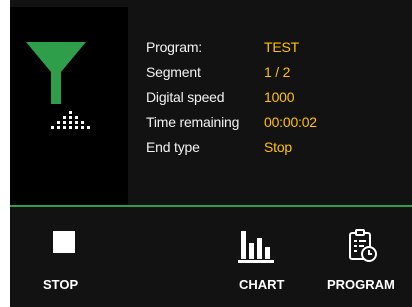 The height and width of the screenshot is (307, 412). Describe the element at coordinates (222, 47) in the screenshot. I see `status-row-program: Program: TEST` at that location.